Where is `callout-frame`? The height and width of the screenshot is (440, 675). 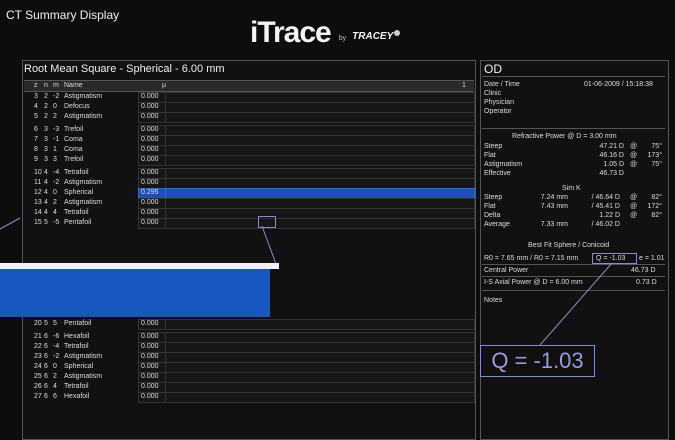 callout-frame is located at coordinates (267, 222).